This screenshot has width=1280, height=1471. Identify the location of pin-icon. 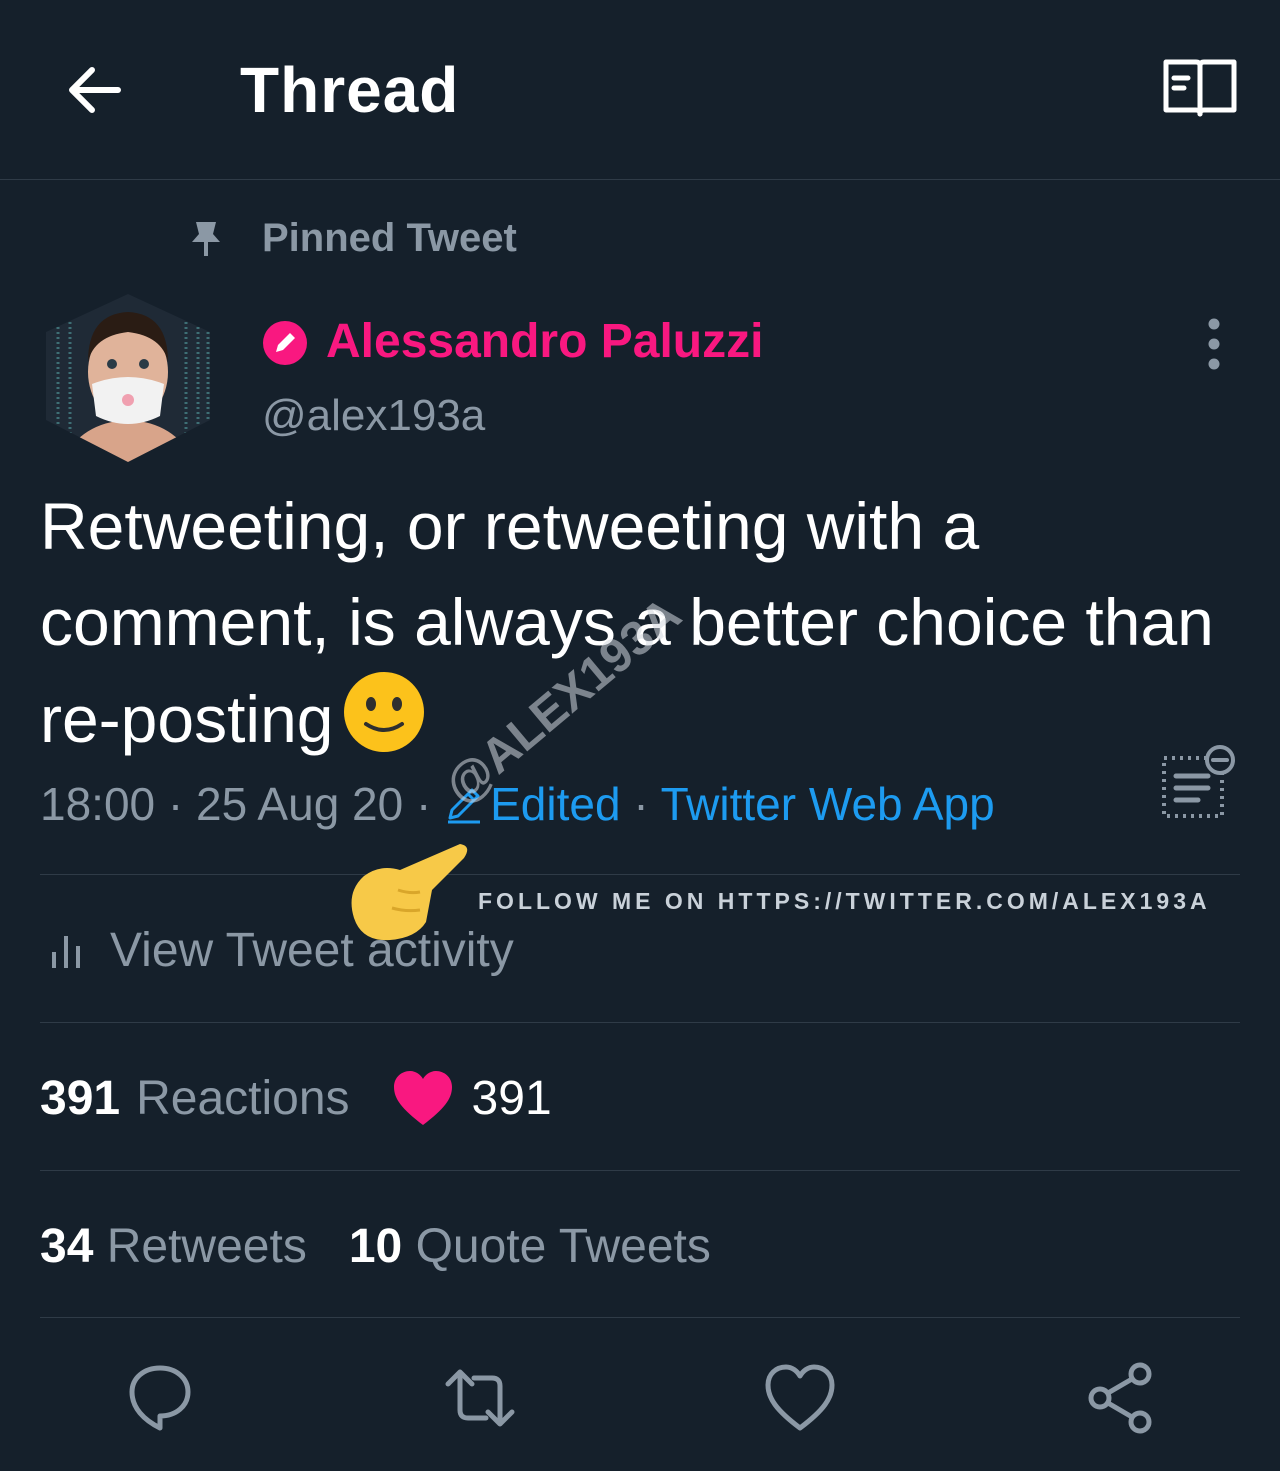
(206, 238).